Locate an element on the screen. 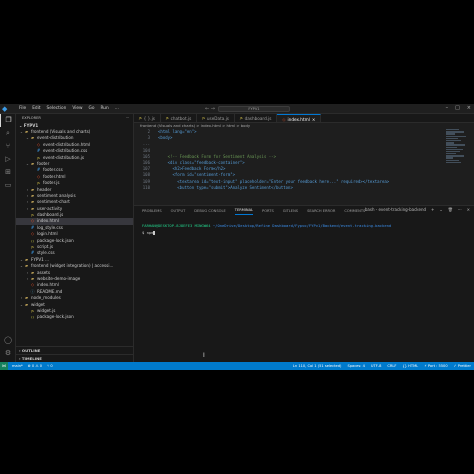  line-number: 110 is located at coordinates (146, 187).